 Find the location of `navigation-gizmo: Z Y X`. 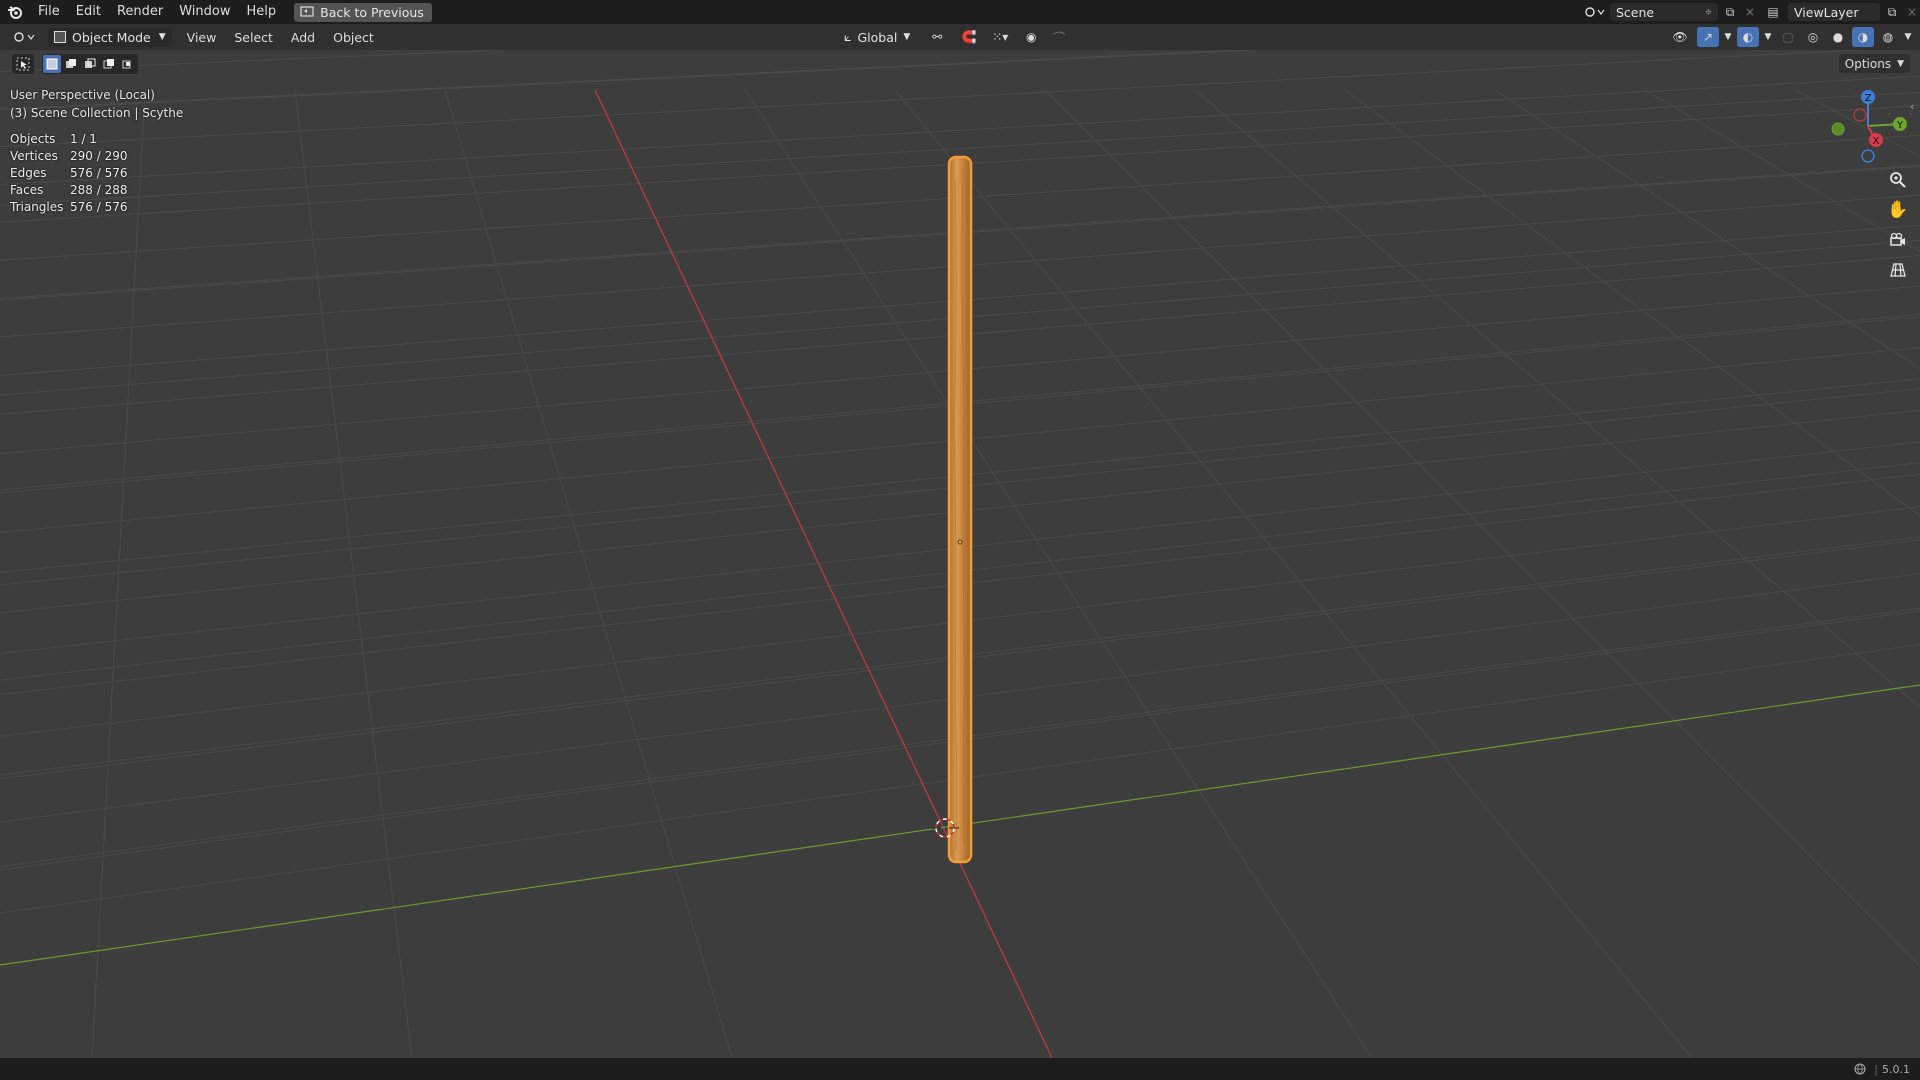

navigation-gizmo: Z Y X is located at coordinates (1865, 128).